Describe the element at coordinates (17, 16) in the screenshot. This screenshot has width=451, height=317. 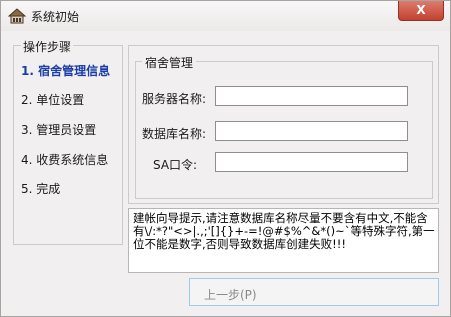
I see `house-icon` at that location.